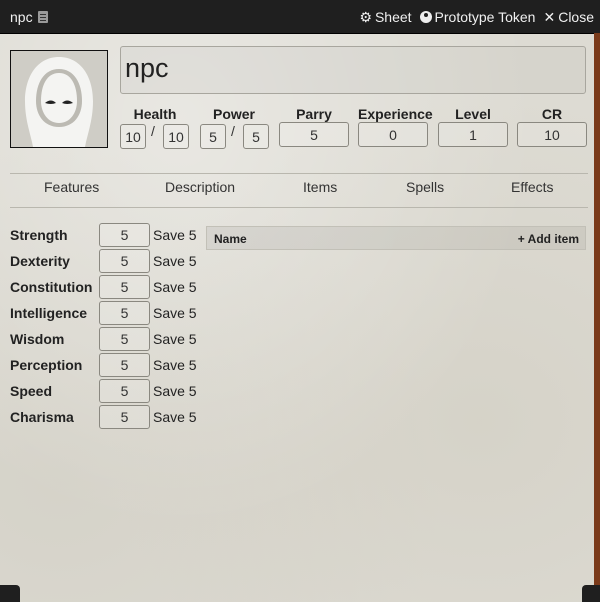  I want to click on tab-features: Features, so click(71, 187).